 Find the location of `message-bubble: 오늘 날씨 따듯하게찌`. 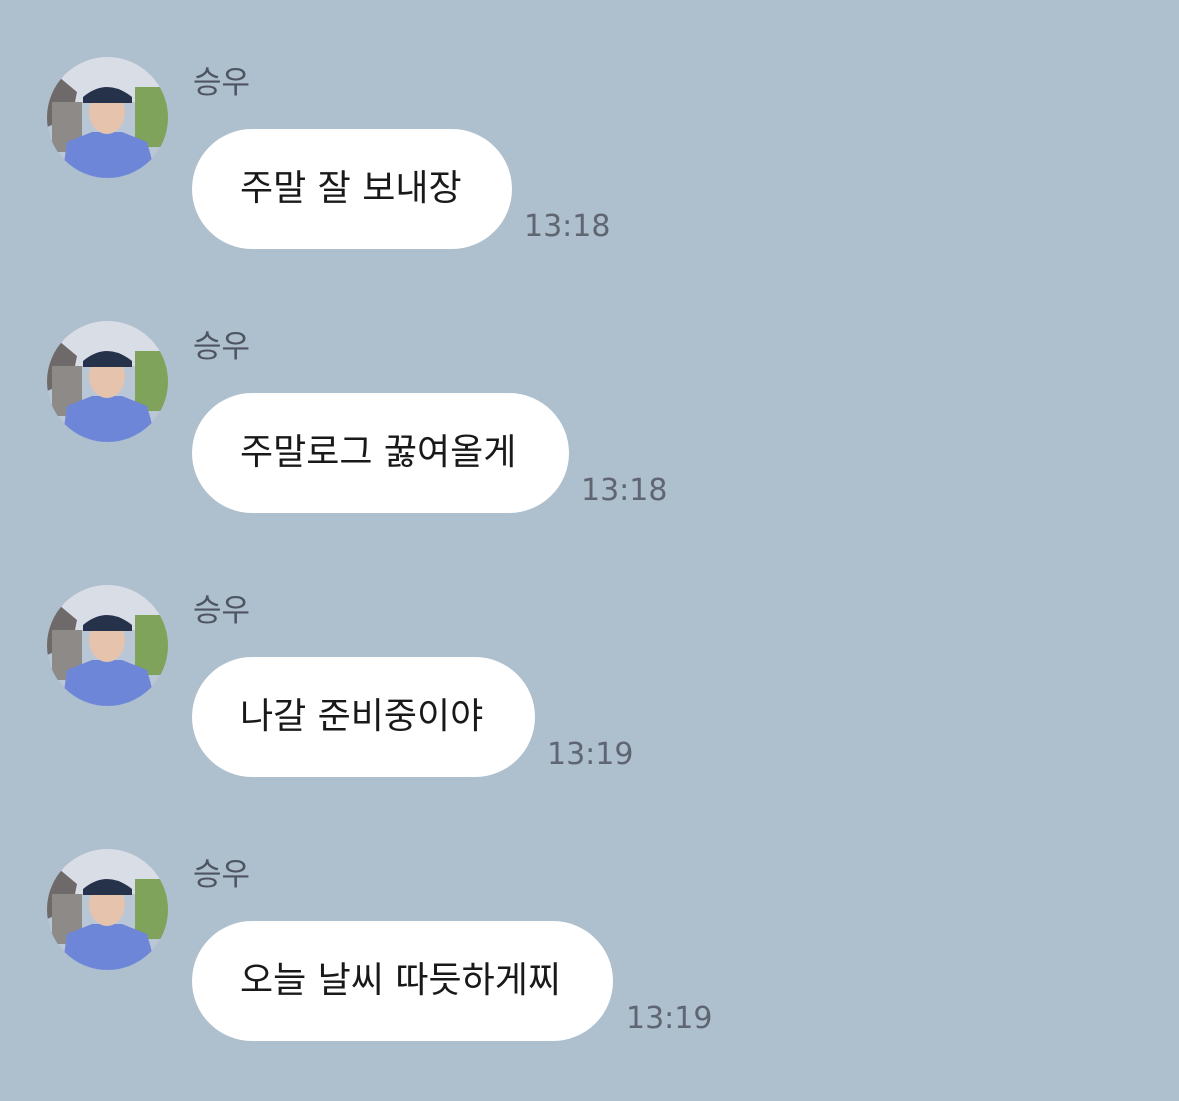

message-bubble: 오늘 날씨 따듯하게찌 is located at coordinates (402, 981).